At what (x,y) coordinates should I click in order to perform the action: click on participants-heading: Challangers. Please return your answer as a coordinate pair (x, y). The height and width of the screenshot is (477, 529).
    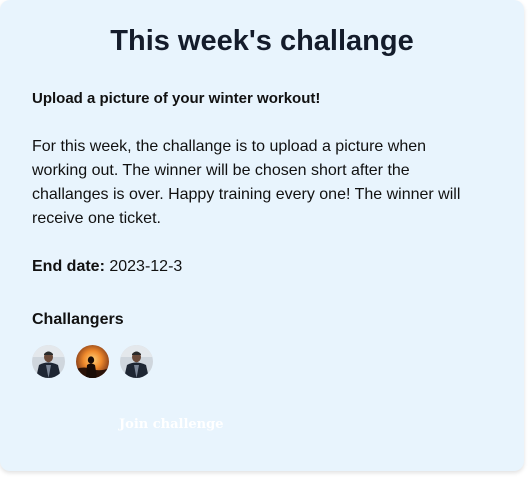
    Looking at the image, I should click on (78, 319).